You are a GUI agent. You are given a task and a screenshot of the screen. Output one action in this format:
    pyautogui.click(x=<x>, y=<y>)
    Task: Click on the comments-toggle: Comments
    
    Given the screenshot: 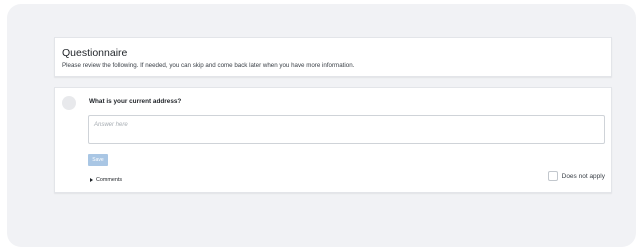 What is the action you would take?
    pyautogui.click(x=106, y=180)
    